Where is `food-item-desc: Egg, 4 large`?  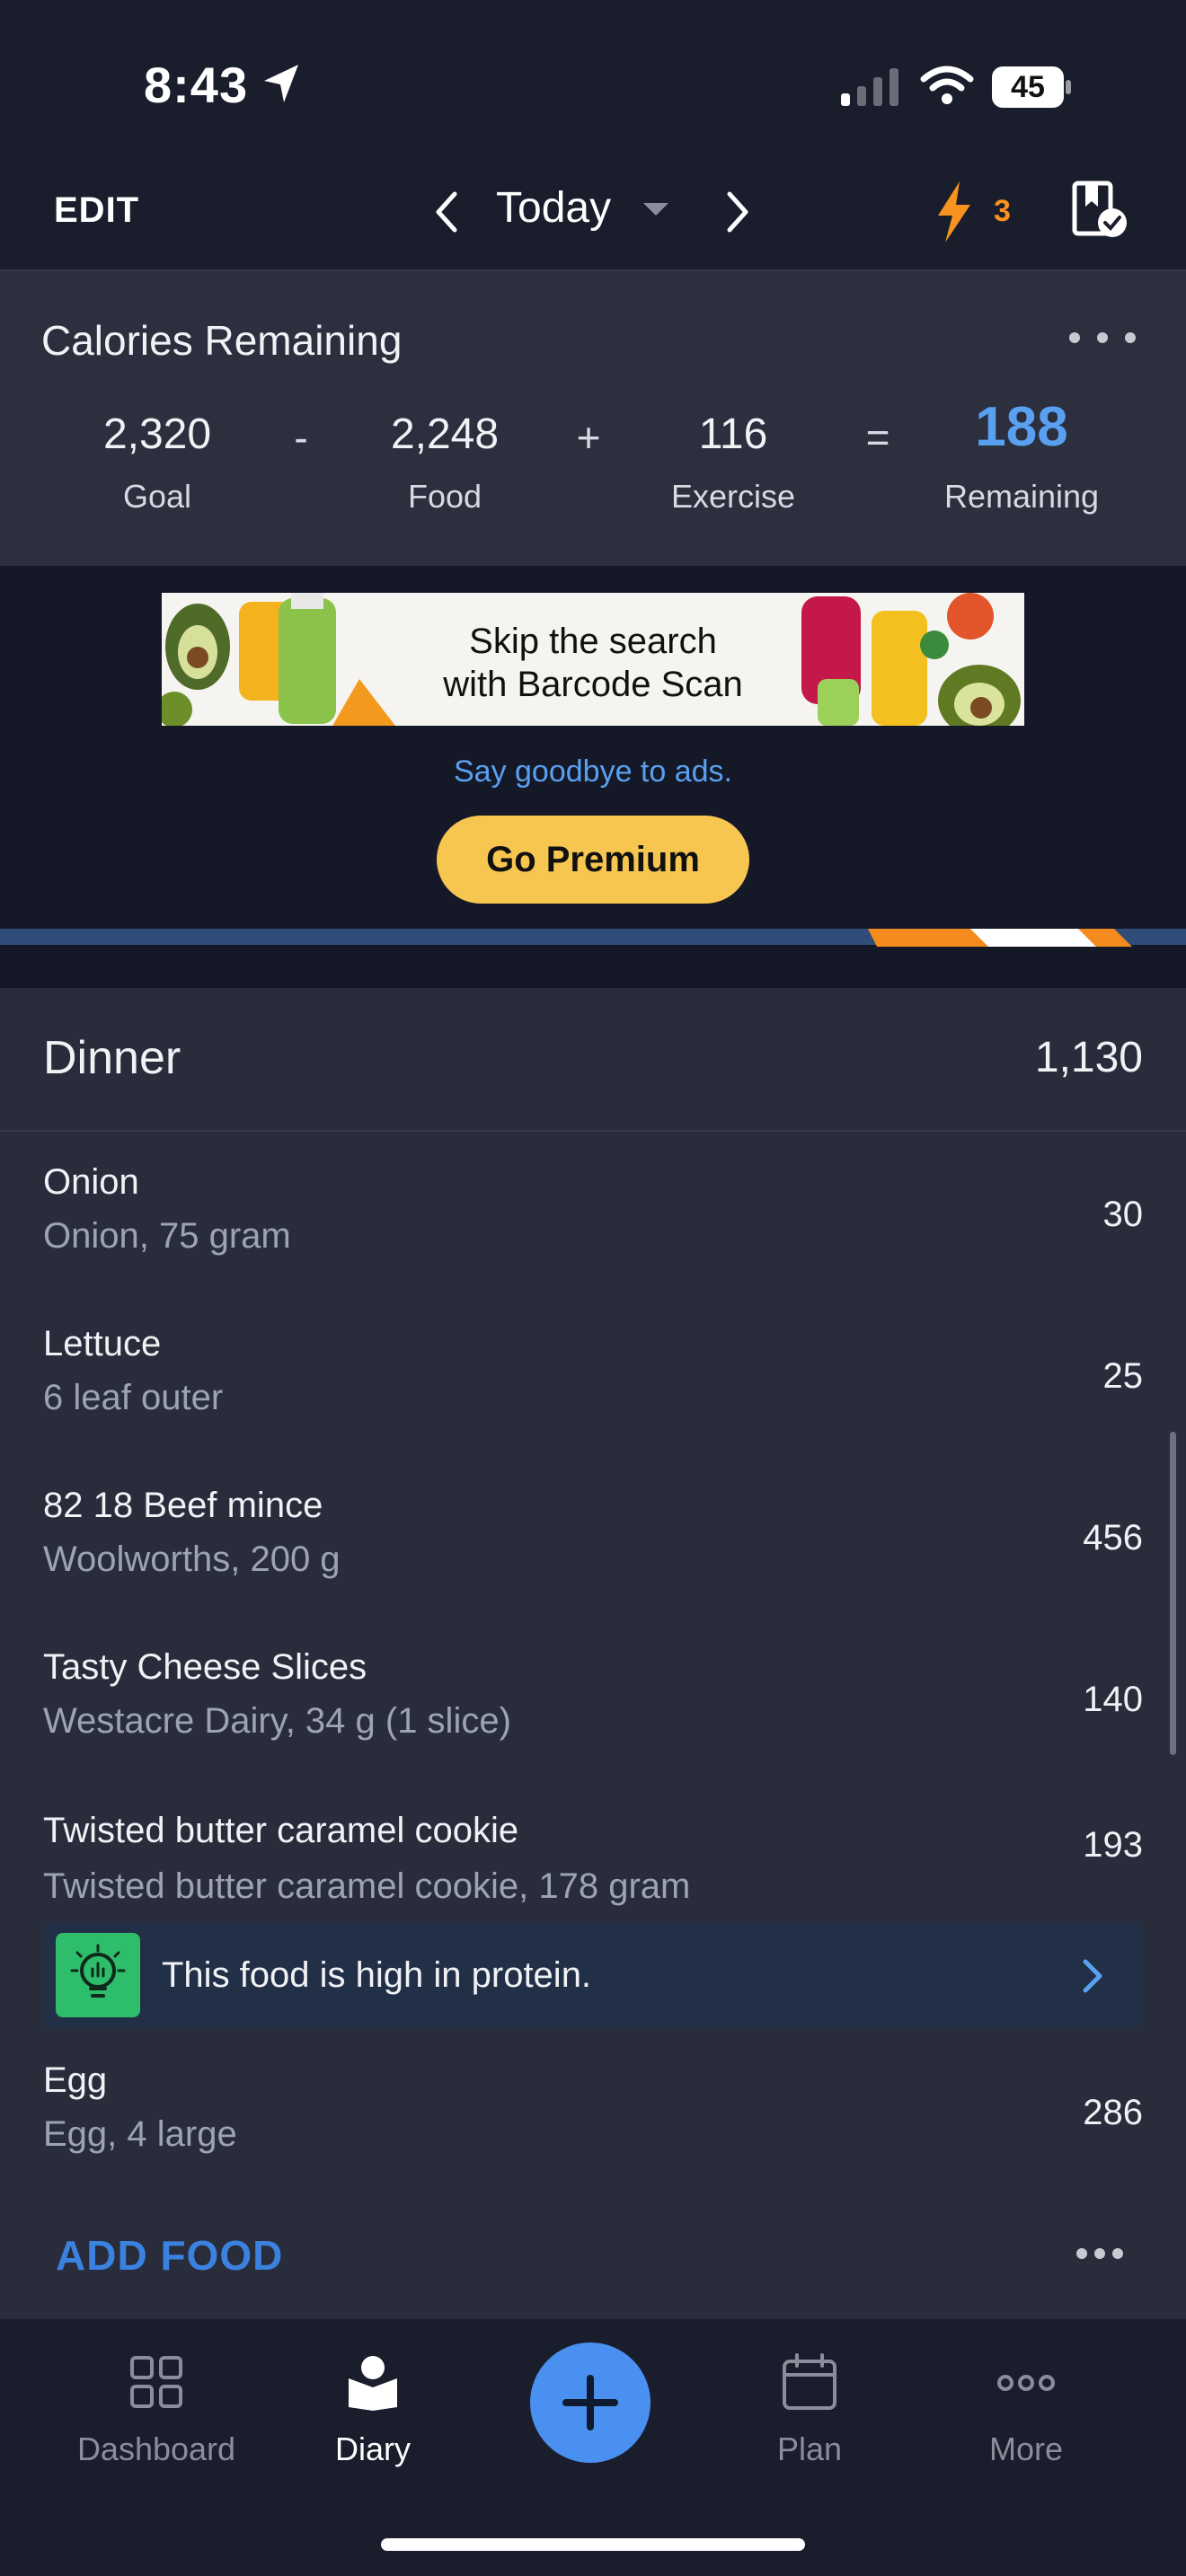
food-item-desc: Egg, 4 large is located at coordinates (140, 2134).